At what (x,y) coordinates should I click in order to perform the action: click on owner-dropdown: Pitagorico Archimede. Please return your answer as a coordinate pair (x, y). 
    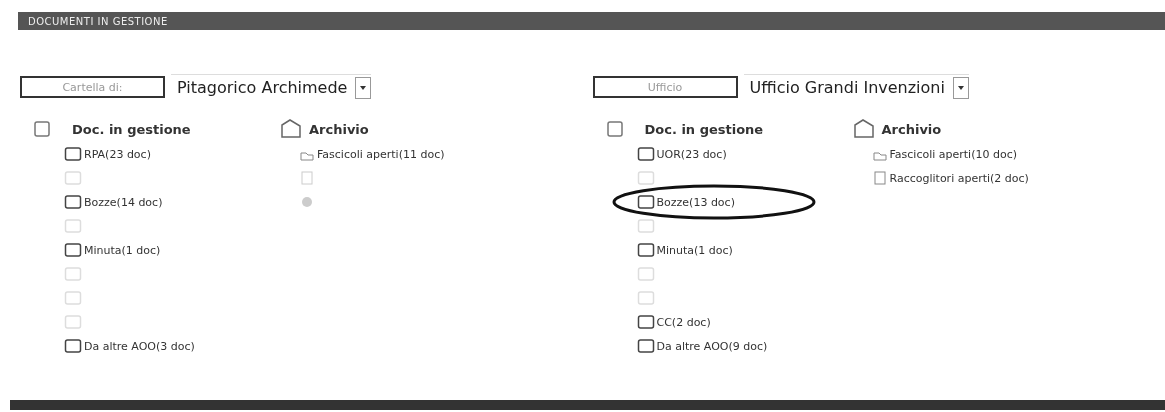
    Looking at the image, I should click on (271, 87).